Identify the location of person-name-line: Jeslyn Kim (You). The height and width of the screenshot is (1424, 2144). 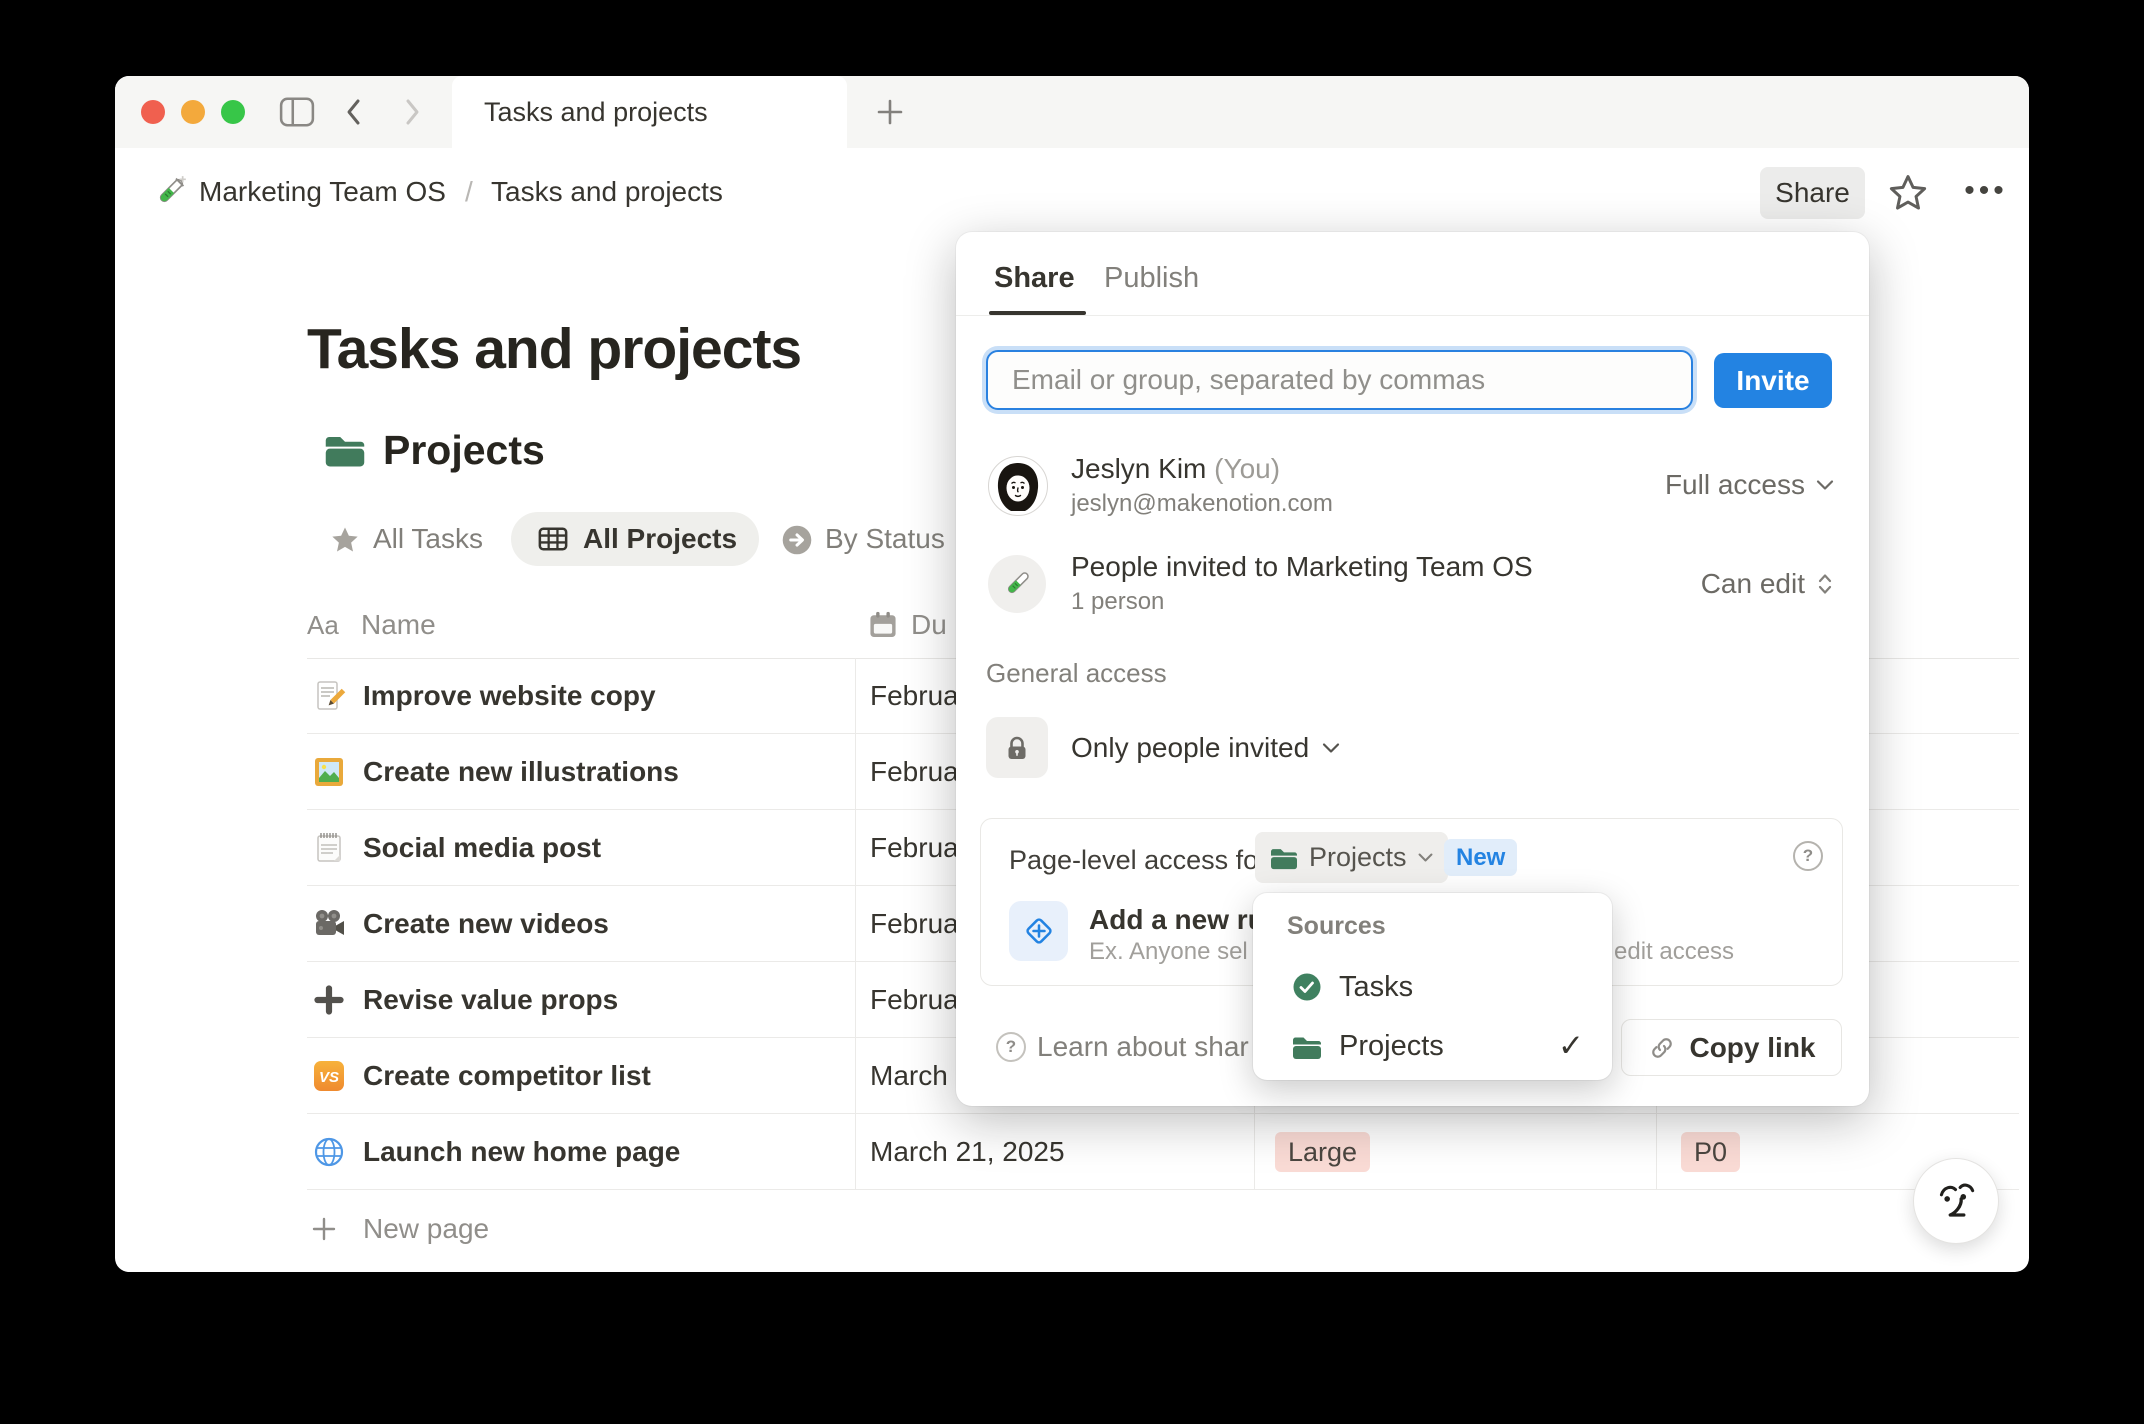
(1176, 468).